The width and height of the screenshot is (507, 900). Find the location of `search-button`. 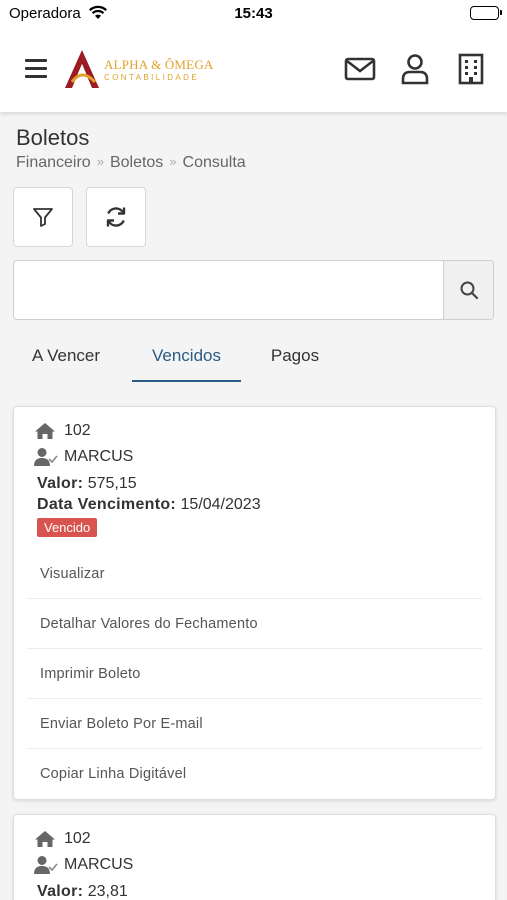

search-button is located at coordinates (468, 290).